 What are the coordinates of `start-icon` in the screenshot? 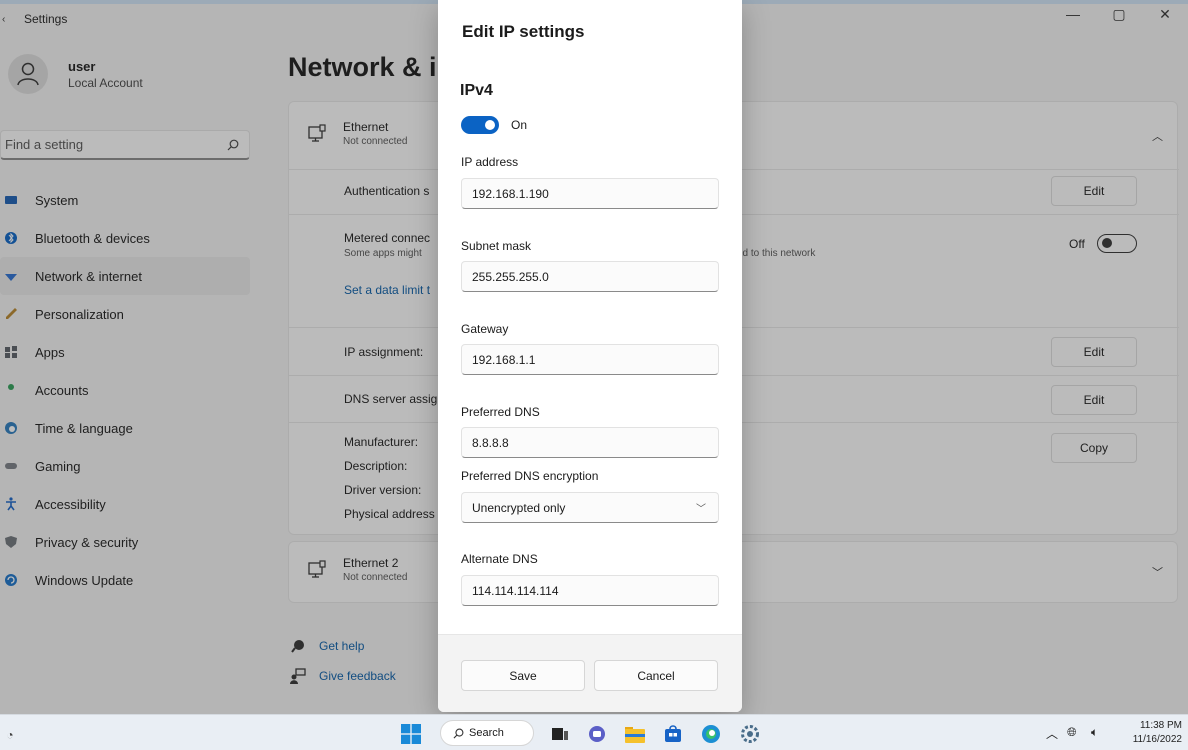 It's located at (411, 734).